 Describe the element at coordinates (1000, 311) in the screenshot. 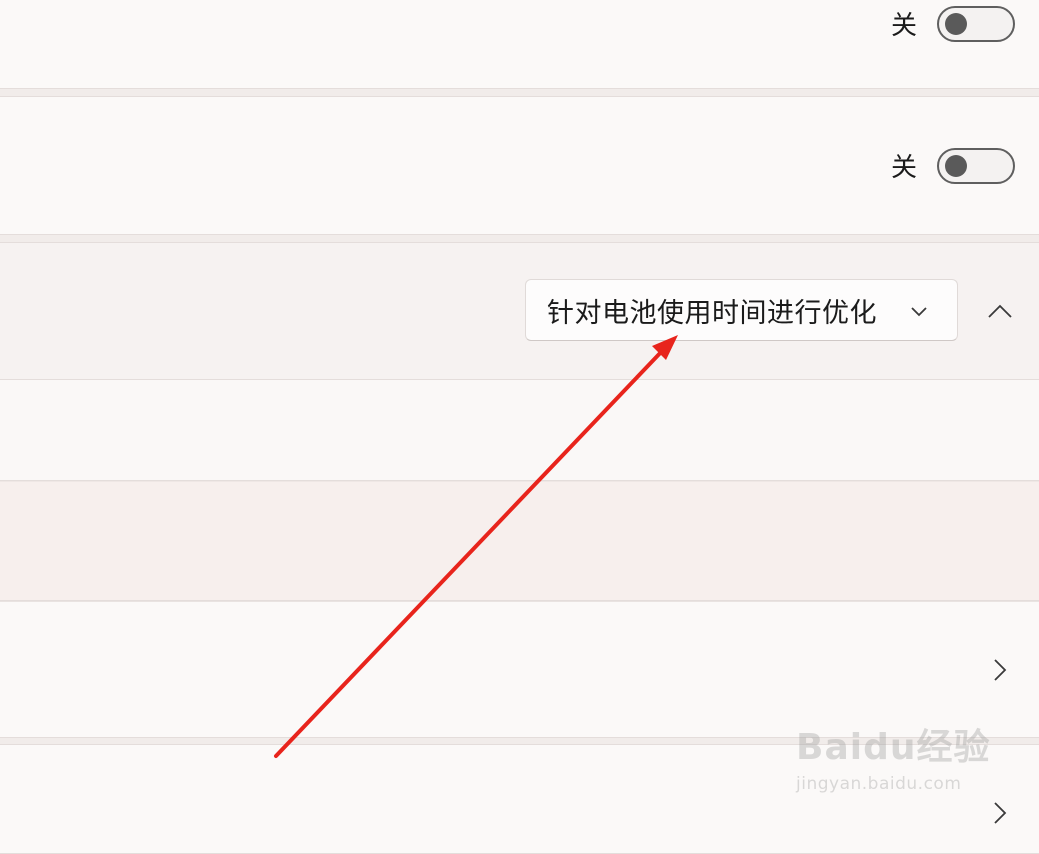

I see `chevron-up-icon` at that location.